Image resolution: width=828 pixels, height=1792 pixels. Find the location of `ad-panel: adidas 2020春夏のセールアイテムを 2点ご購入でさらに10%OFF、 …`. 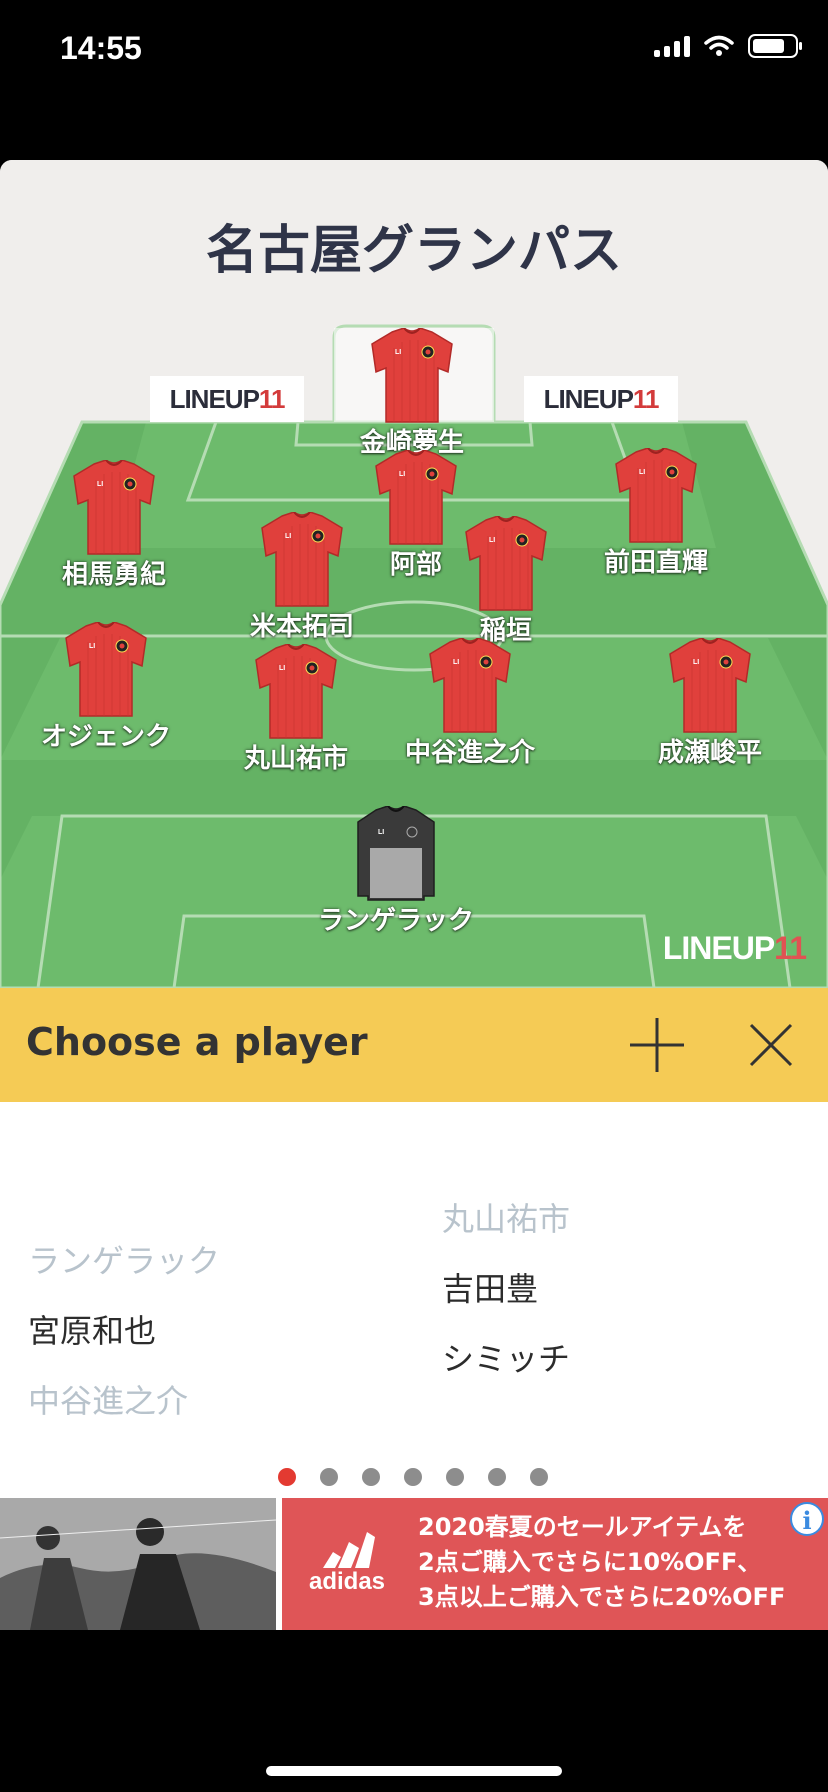

ad-panel: adidas 2020春夏のセールアイテムを 2点ご購入でさらに10%OFF、 … is located at coordinates (555, 1564).